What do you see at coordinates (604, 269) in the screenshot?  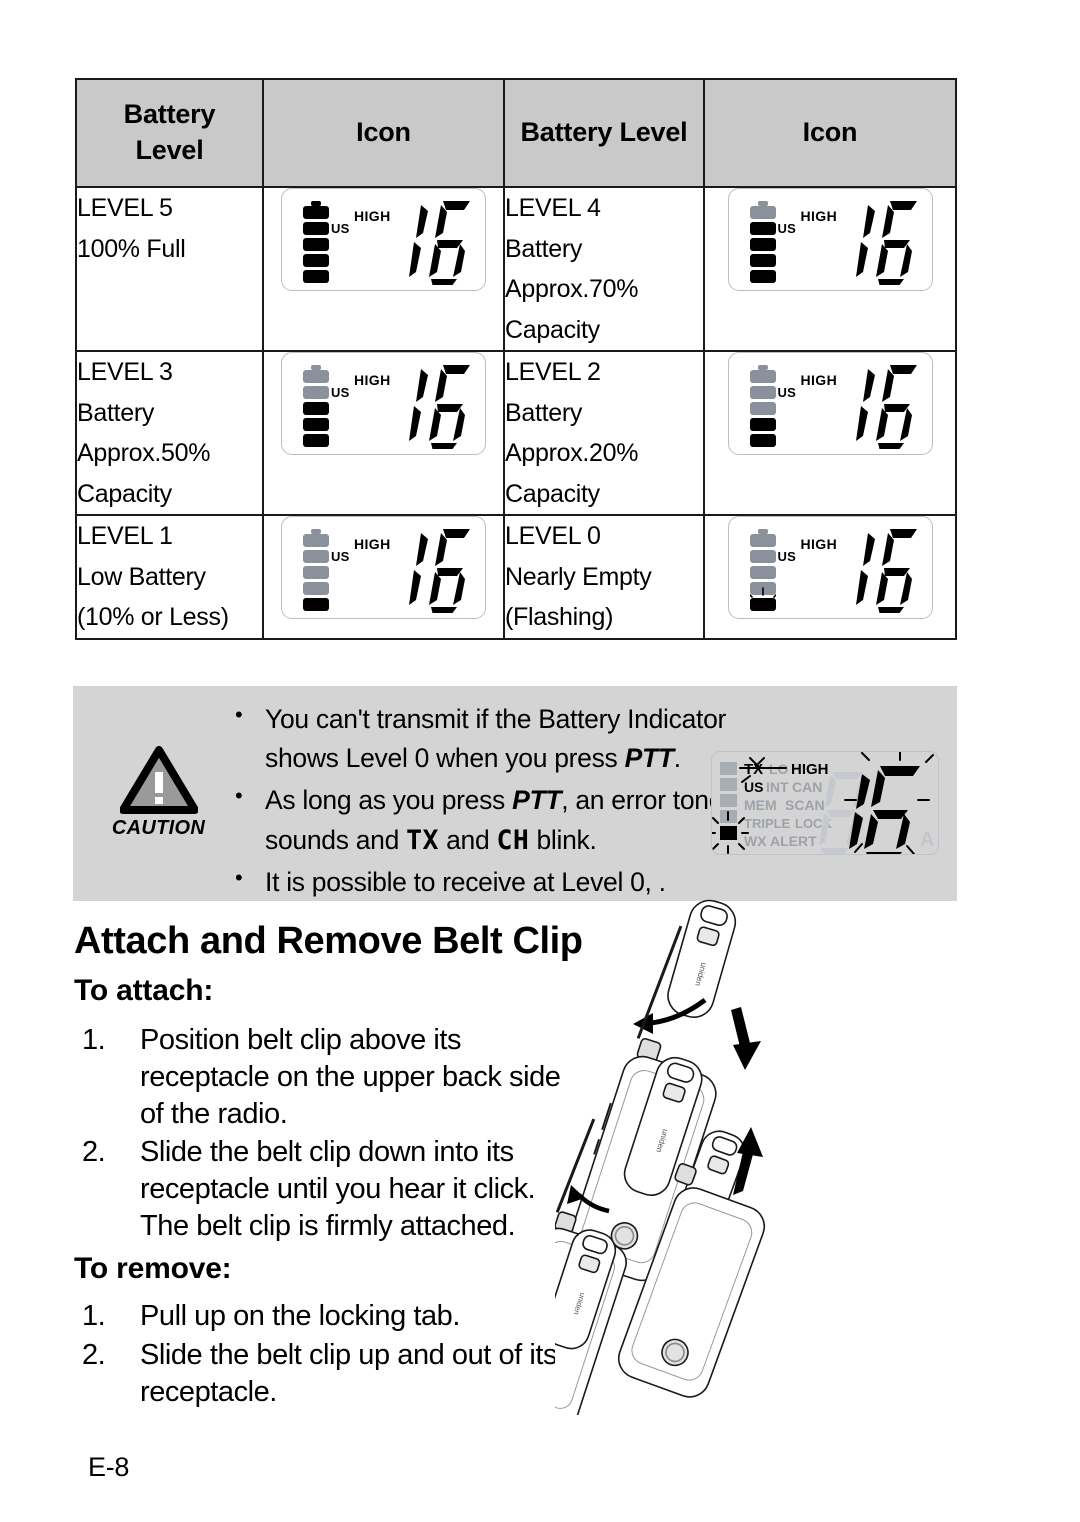 I see `battery-level-description: LEVEL 4 Battery Approx.70% Capacity` at bounding box center [604, 269].